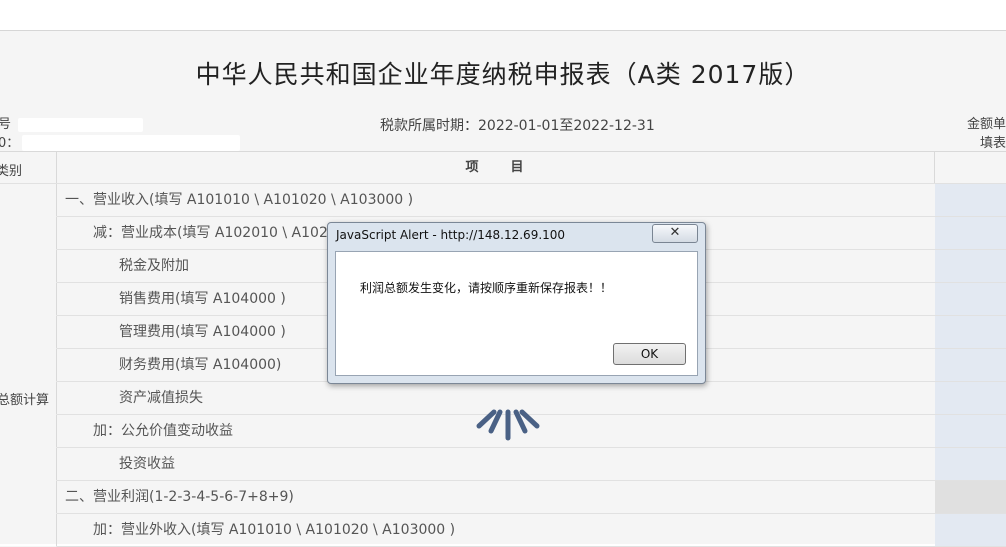 This screenshot has height=547, width=1006. Describe the element at coordinates (517, 126) in the screenshot. I see `tax-period: 税款所属时期：2022-01-01至2022-12-31` at that location.